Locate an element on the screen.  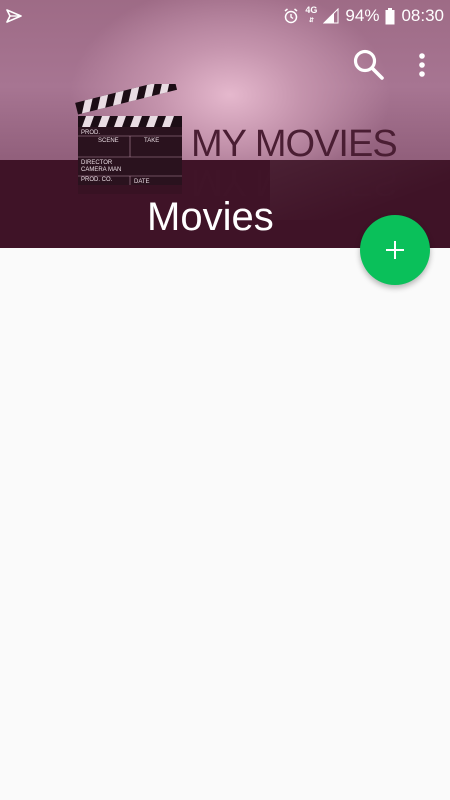
clapper-camera-label: CAMERA MAN is located at coordinates (101, 170).